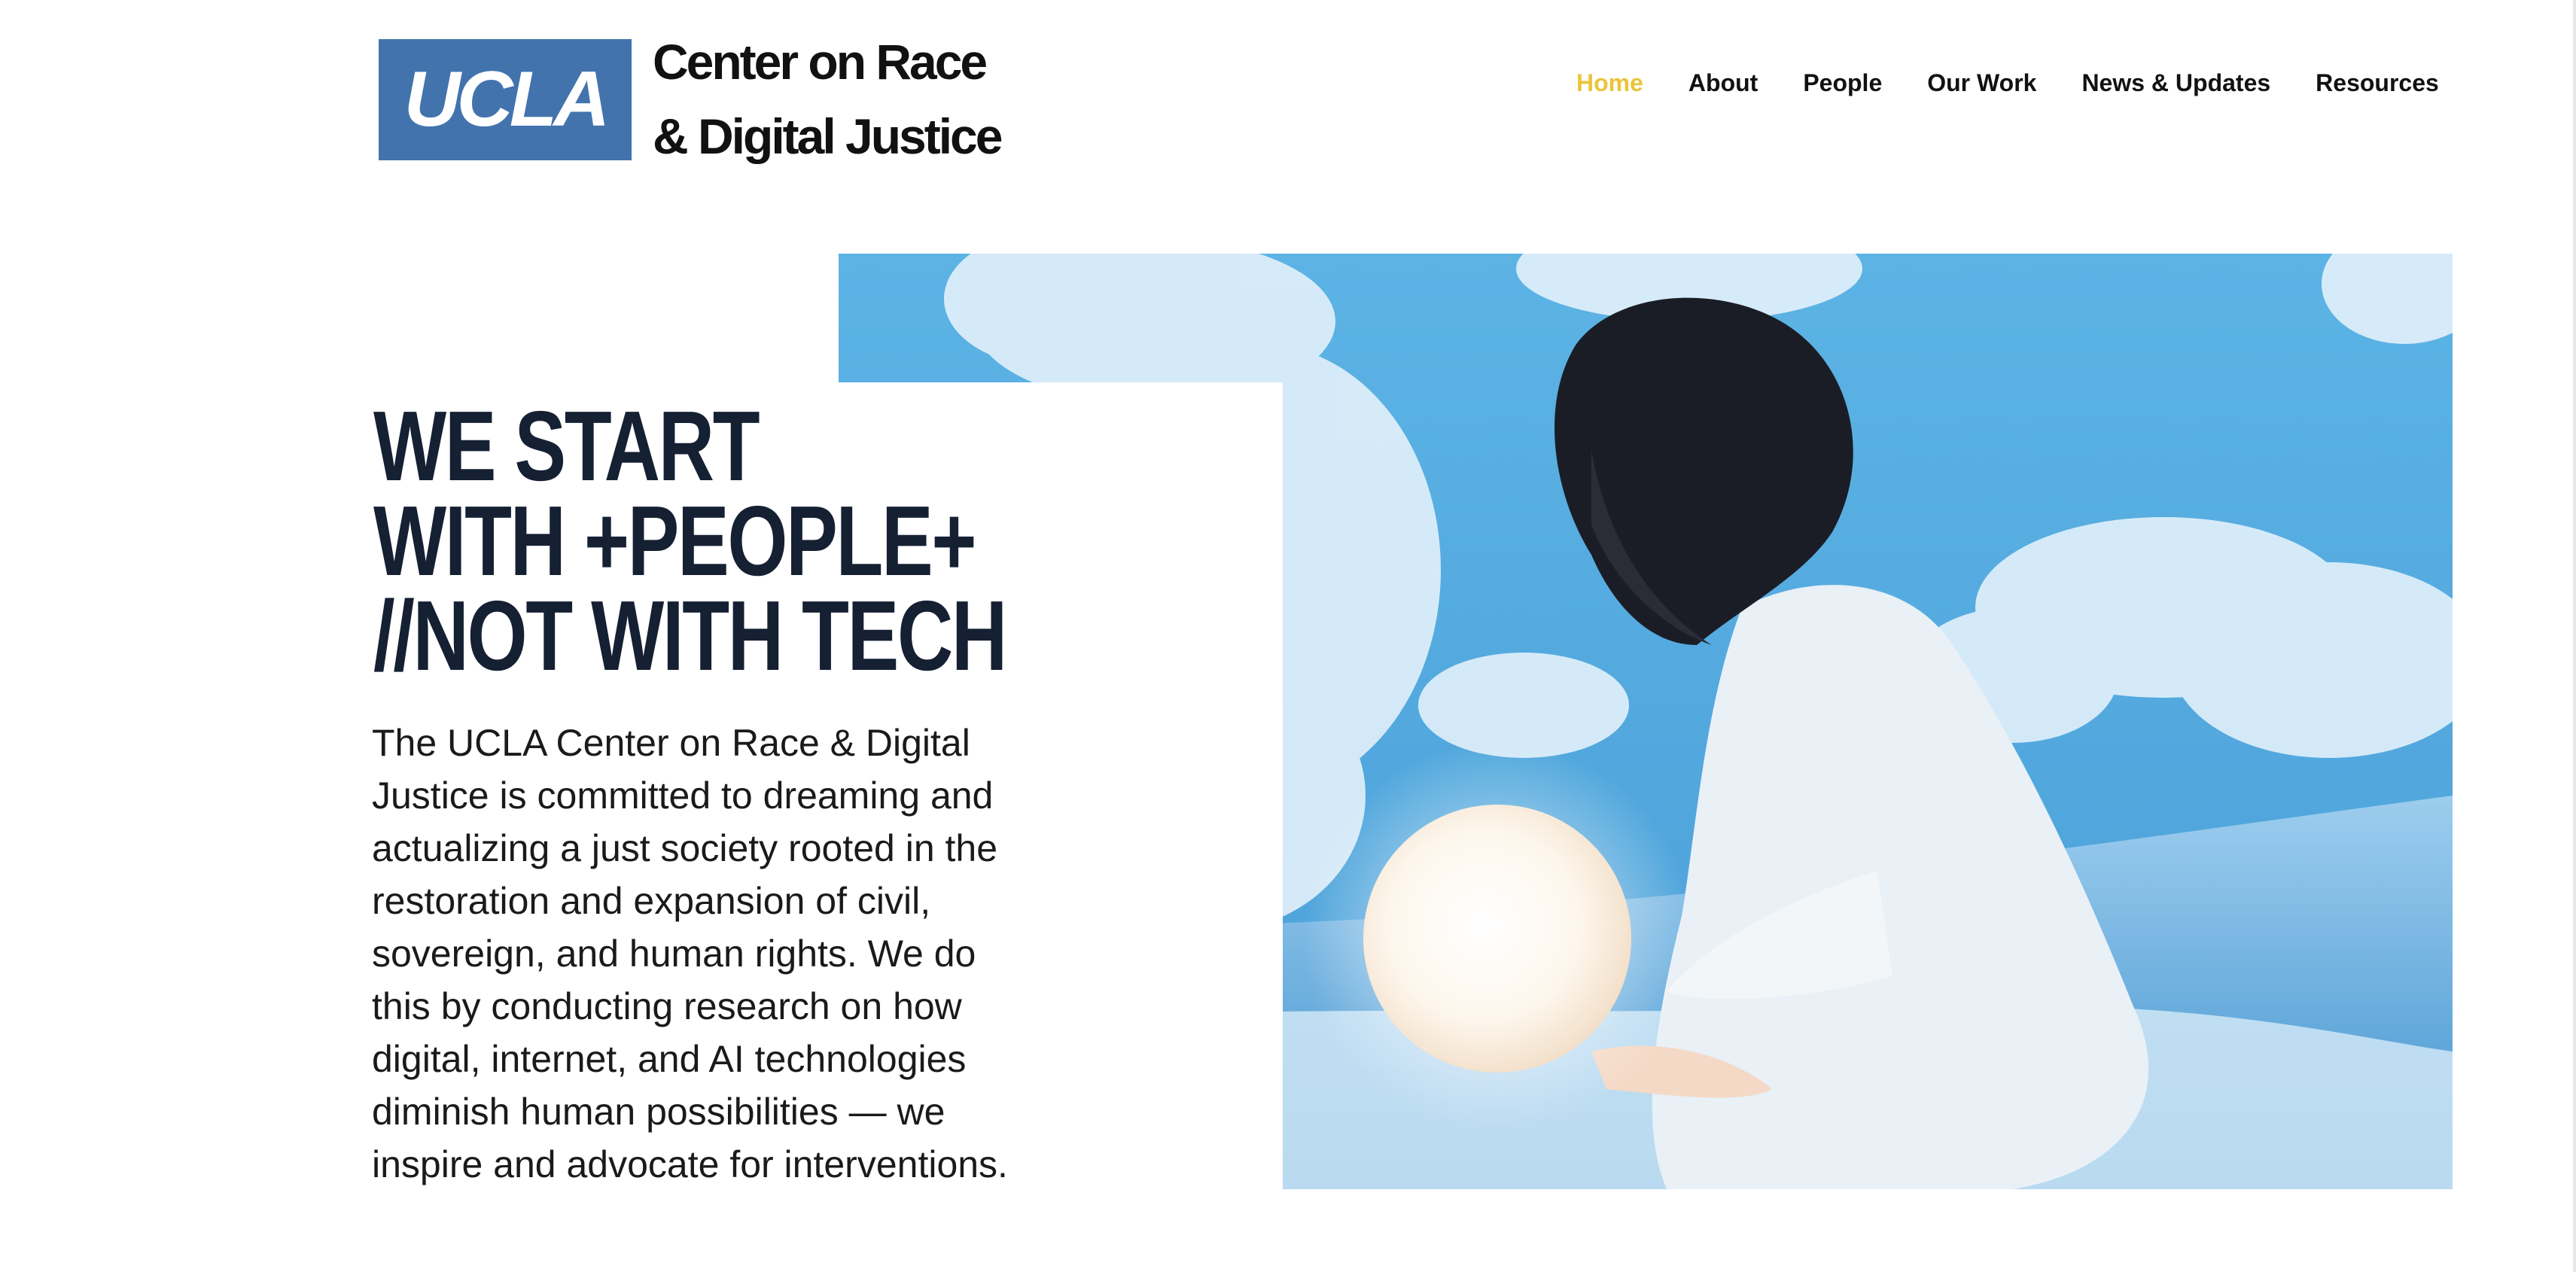 The width and height of the screenshot is (2576, 1272). I want to click on site-logo: UCLA Center on Race & Digital Justice, so click(691, 100).